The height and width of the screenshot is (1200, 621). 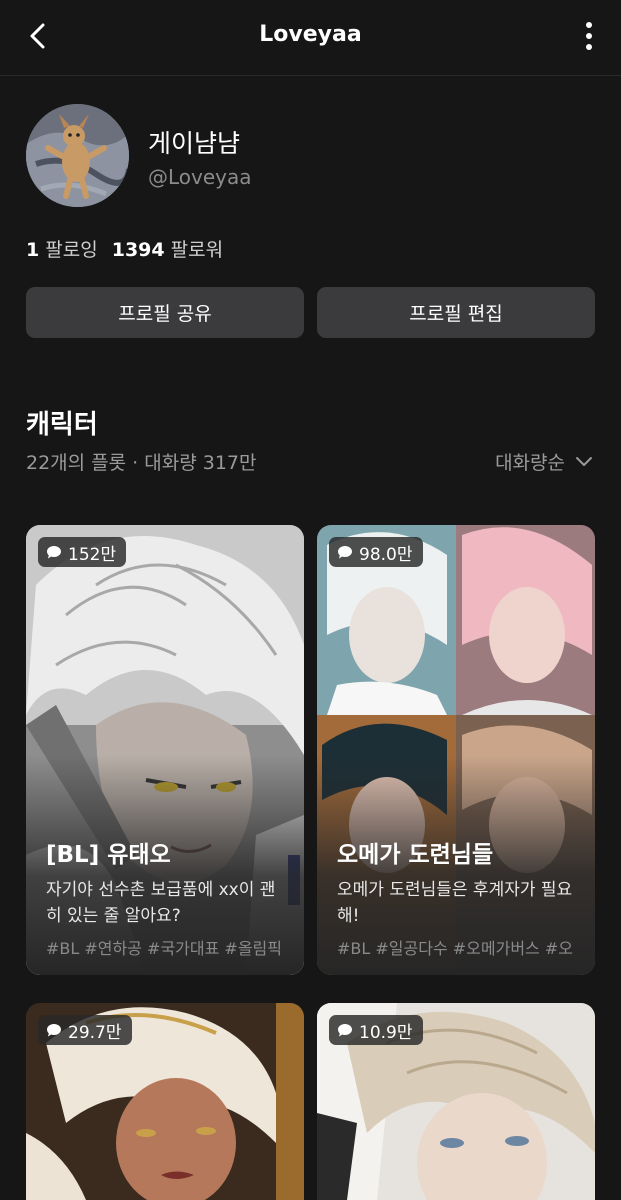 What do you see at coordinates (77, 155) in the screenshot?
I see `avatar` at bounding box center [77, 155].